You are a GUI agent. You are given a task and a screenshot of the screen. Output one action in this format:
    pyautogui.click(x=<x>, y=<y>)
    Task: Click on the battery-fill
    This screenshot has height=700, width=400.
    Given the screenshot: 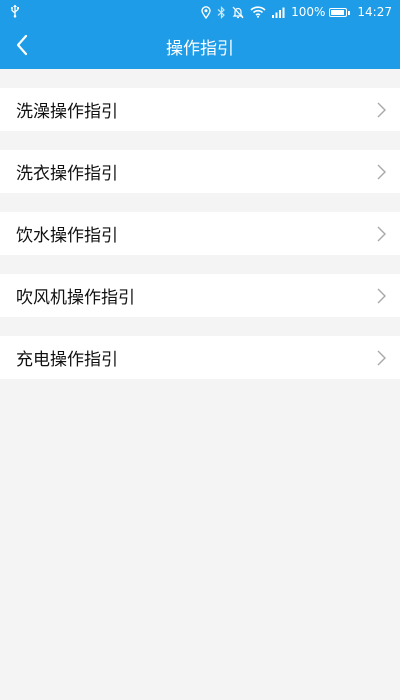 What is the action you would take?
    pyautogui.click(x=338, y=12)
    